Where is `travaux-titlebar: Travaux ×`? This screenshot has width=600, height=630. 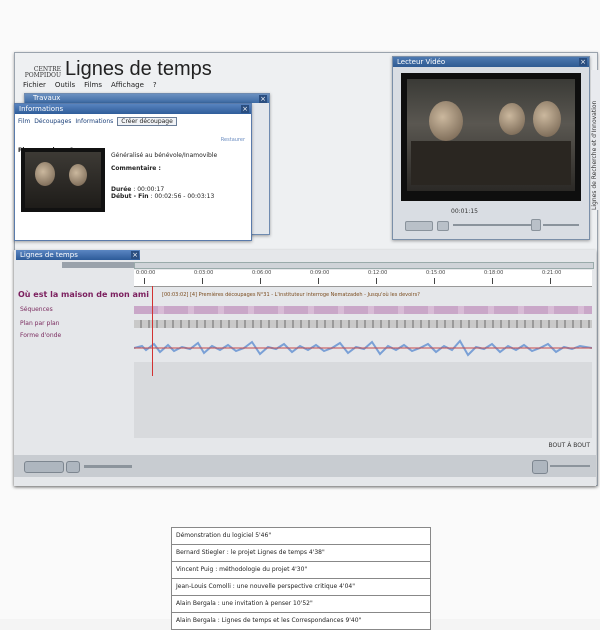
travaux-titlebar: Travaux × is located at coordinates (147, 98).